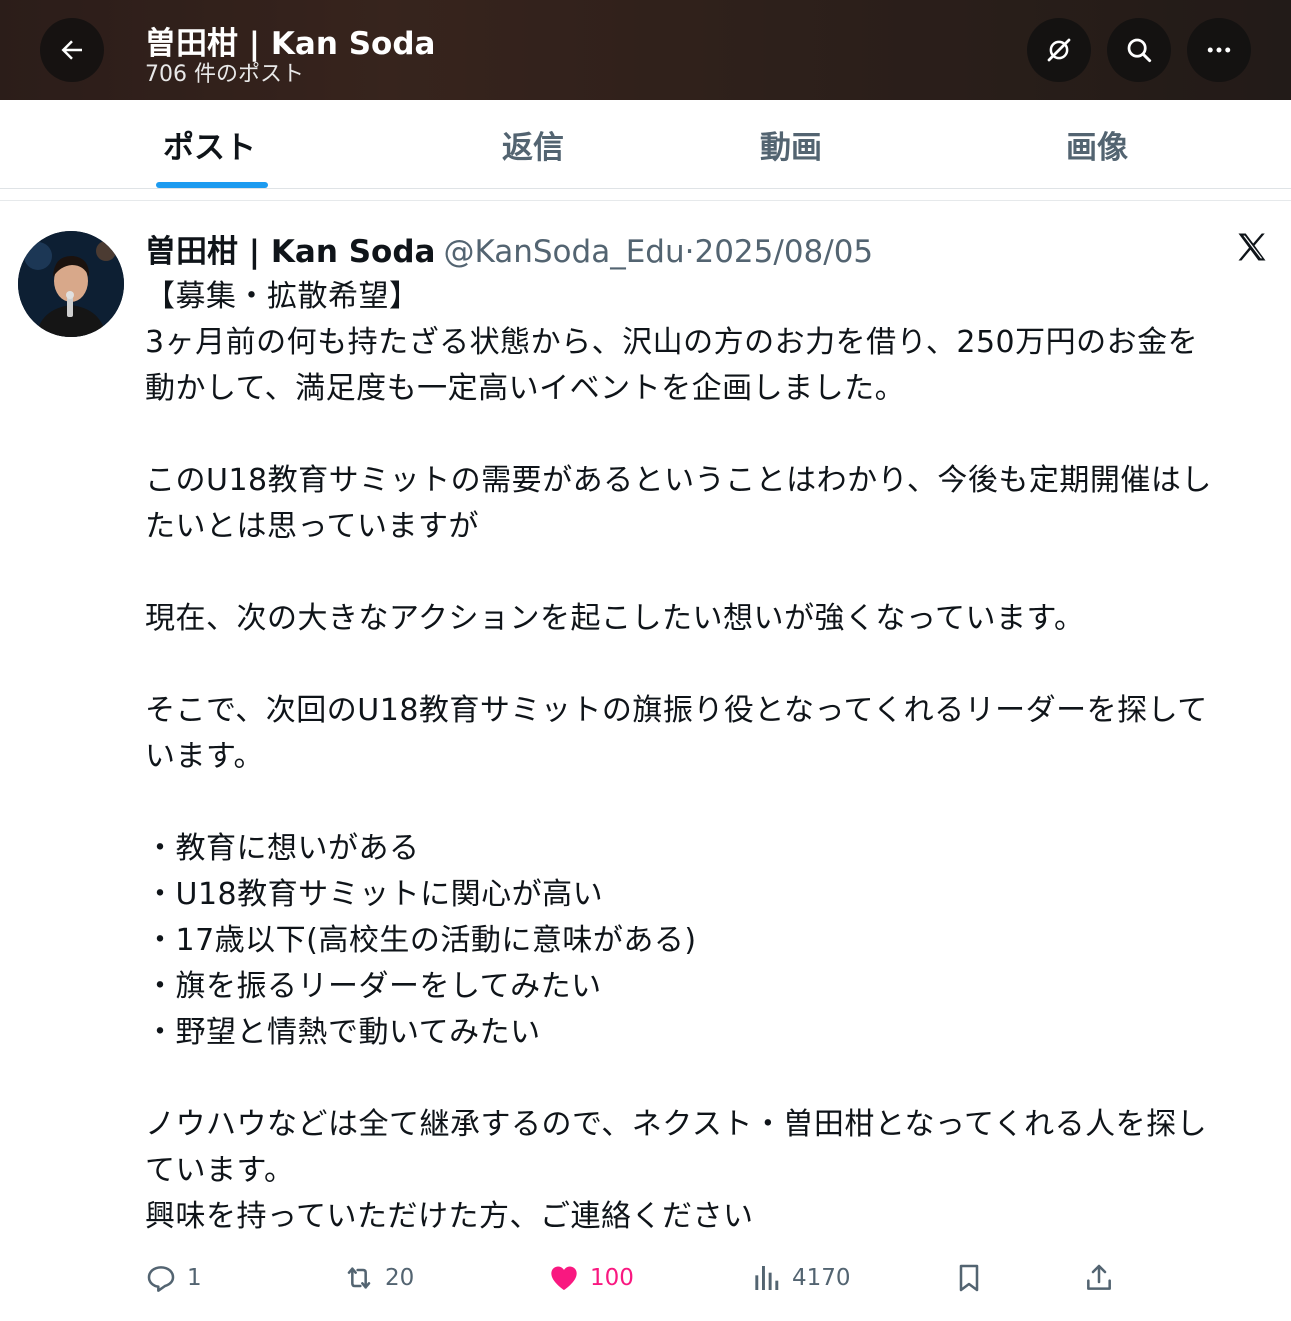 This screenshot has width=1291, height=1321. I want to click on back-button, so click(72, 50).